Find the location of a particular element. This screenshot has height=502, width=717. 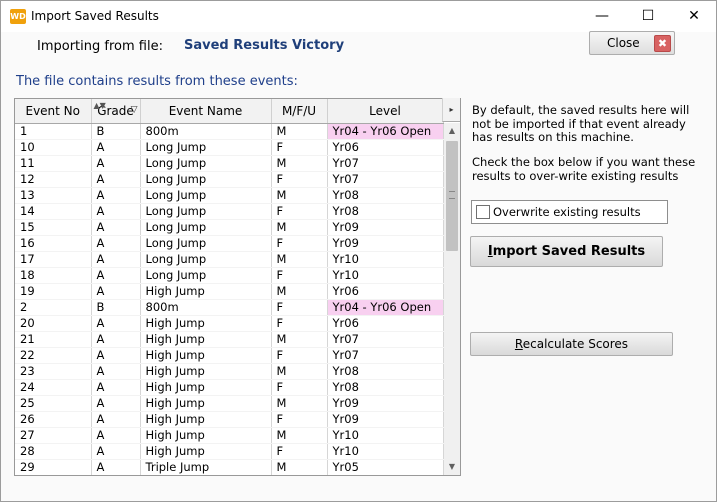

table-row: 20 A High Jump F Yr06 is located at coordinates (229, 323).